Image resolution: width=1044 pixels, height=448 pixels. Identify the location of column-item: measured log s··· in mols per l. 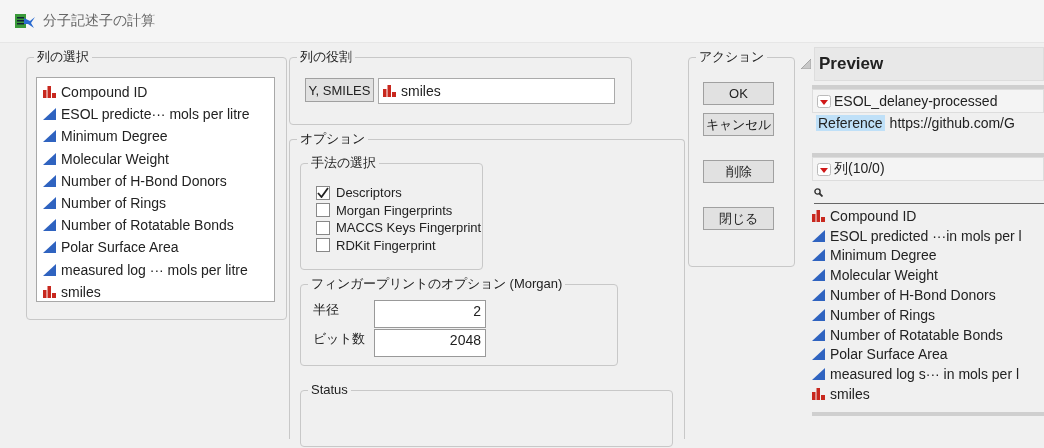
(928, 374).